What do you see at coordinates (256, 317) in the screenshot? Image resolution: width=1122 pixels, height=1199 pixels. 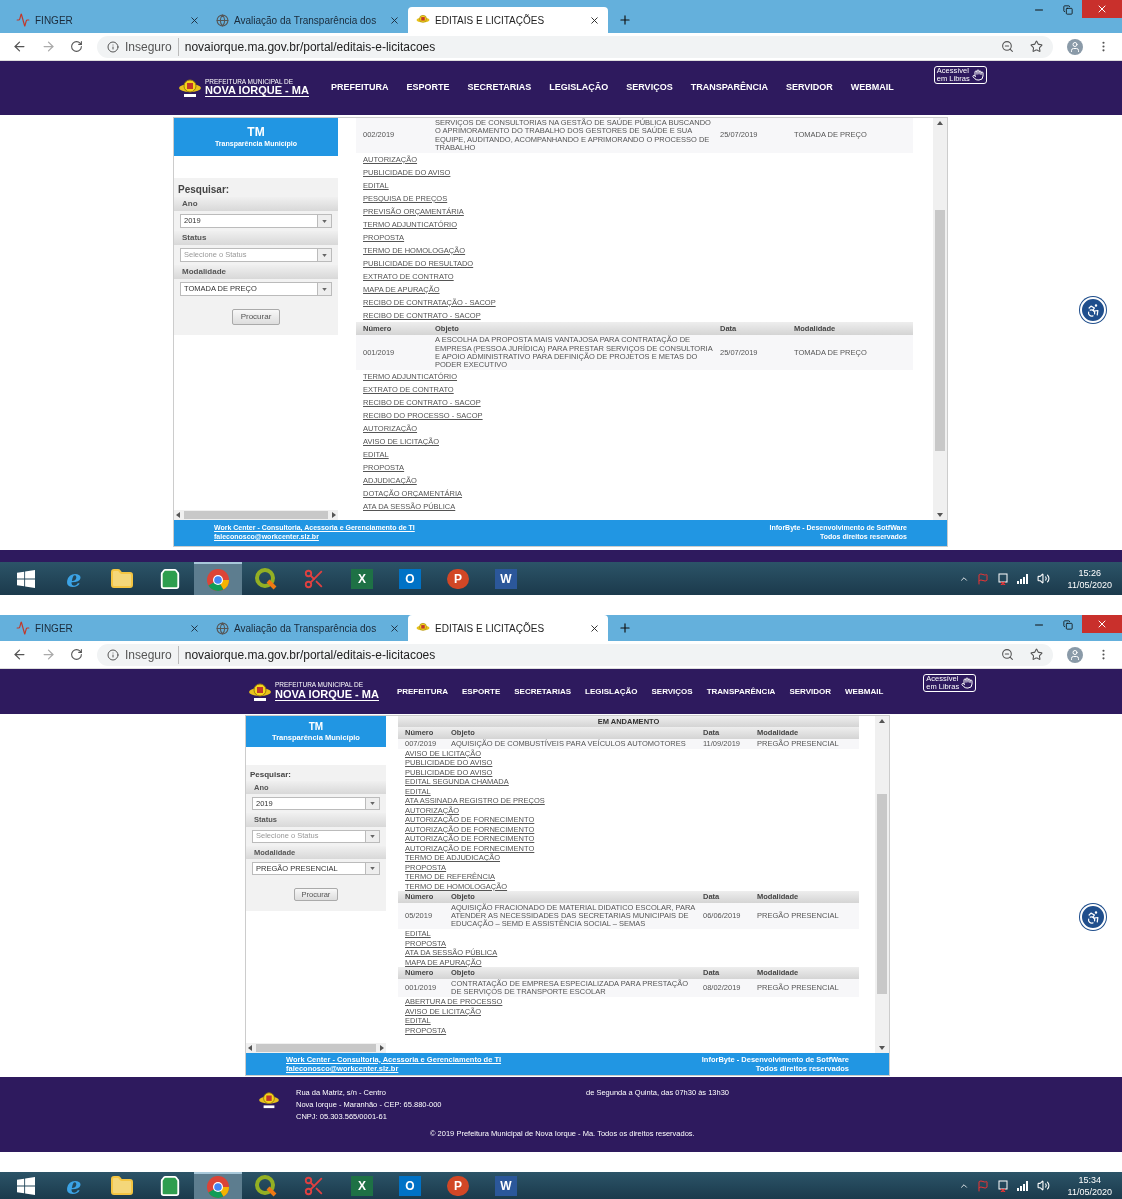 I see `search-button: Procurar` at bounding box center [256, 317].